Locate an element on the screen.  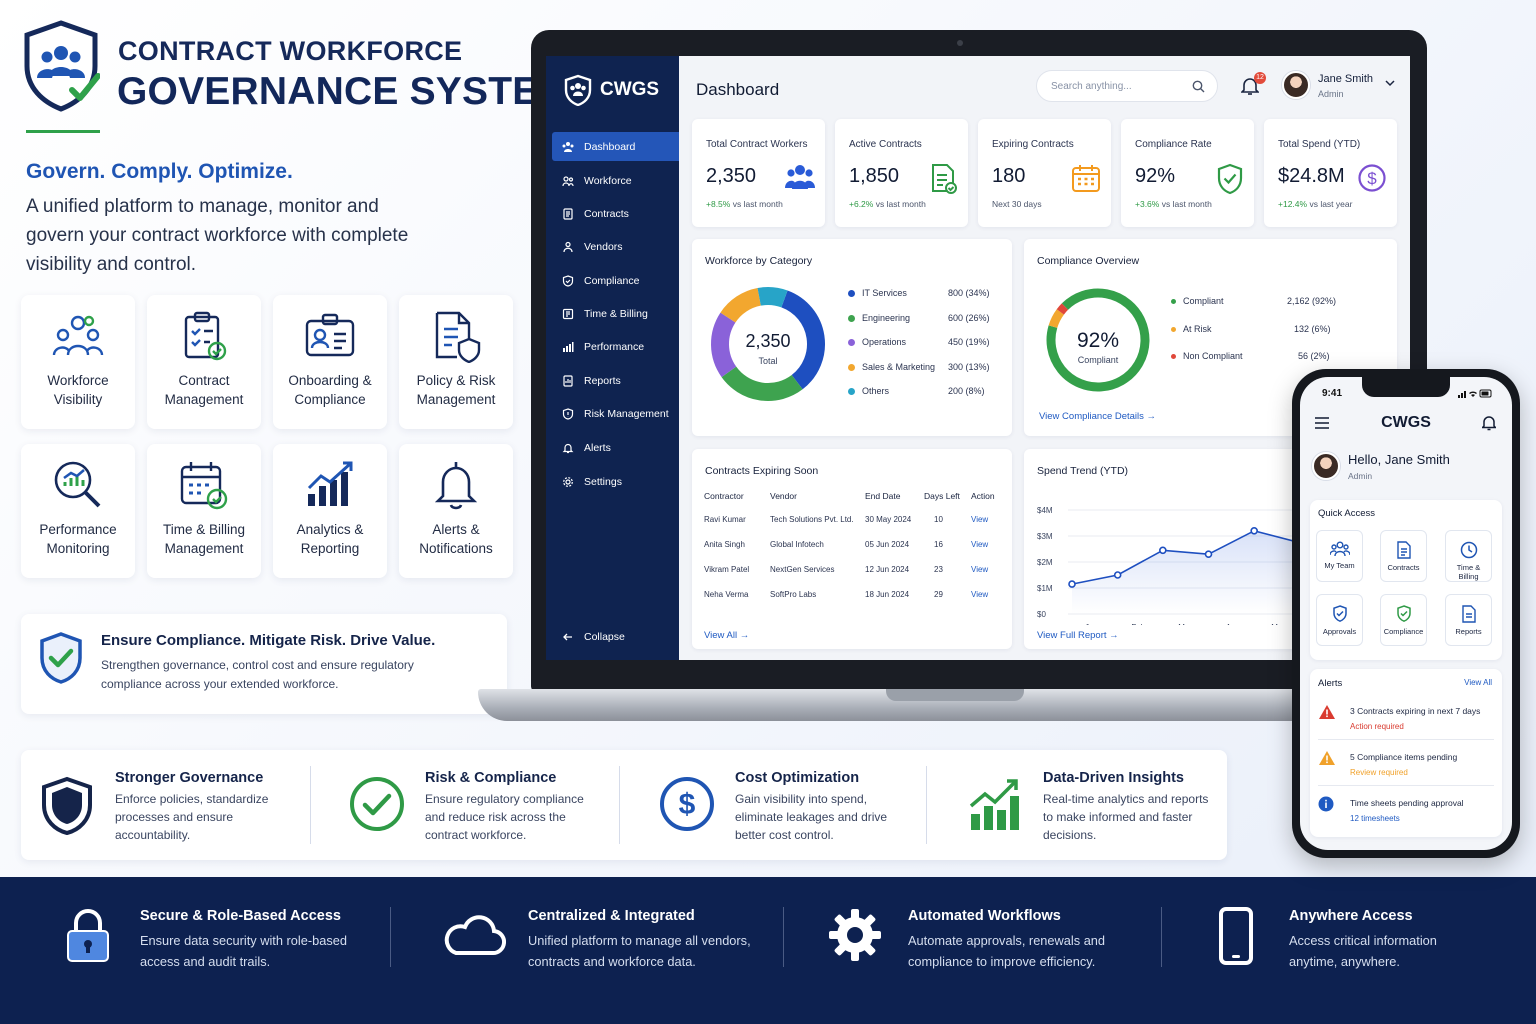
legend-item: Operations is located at coordinates (877, 342).